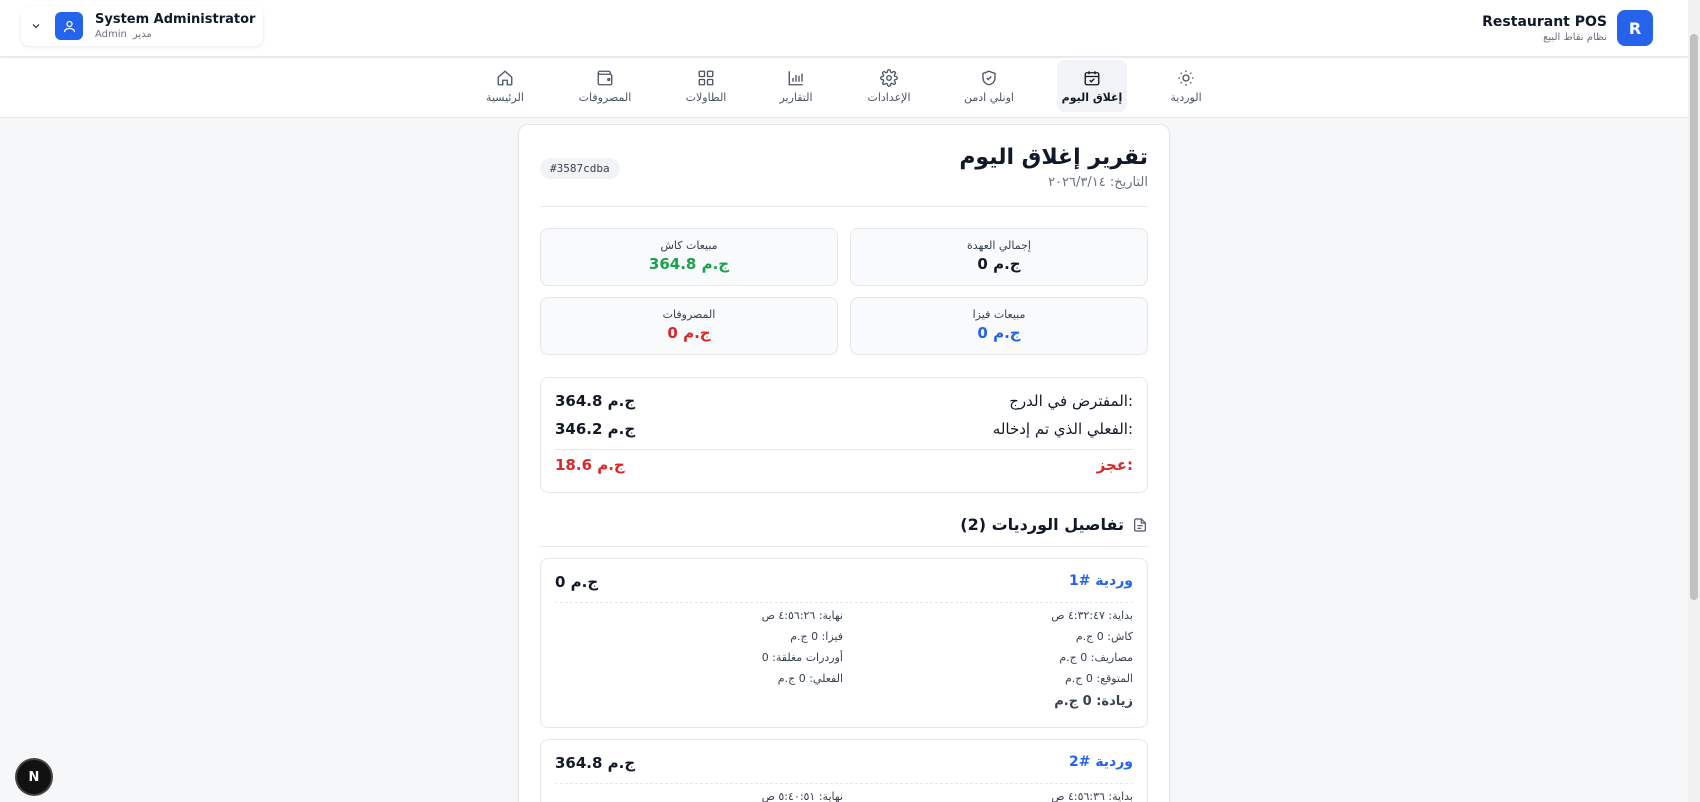 Image resolution: width=1700 pixels, height=802 pixels. Describe the element at coordinates (1140, 524) in the screenshot. I see `document-icon` at that location.